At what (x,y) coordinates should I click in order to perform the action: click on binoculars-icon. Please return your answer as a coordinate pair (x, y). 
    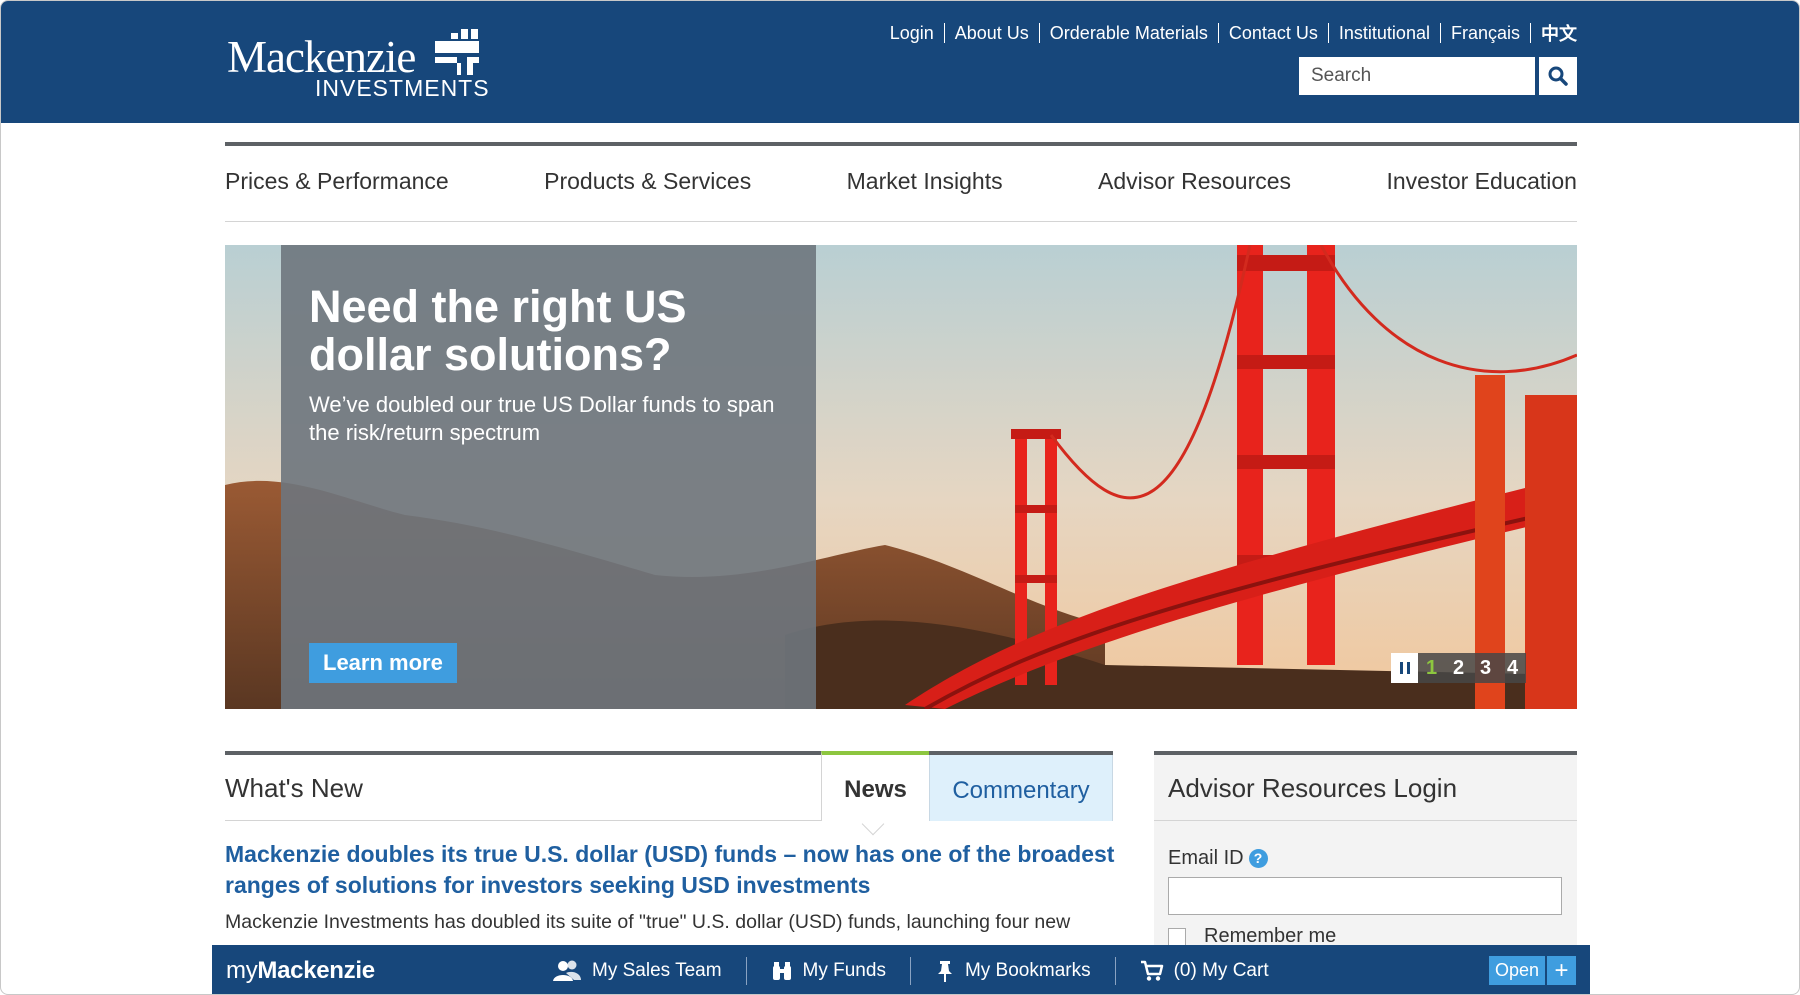
    Looking at the image, I should click on (781, 970).